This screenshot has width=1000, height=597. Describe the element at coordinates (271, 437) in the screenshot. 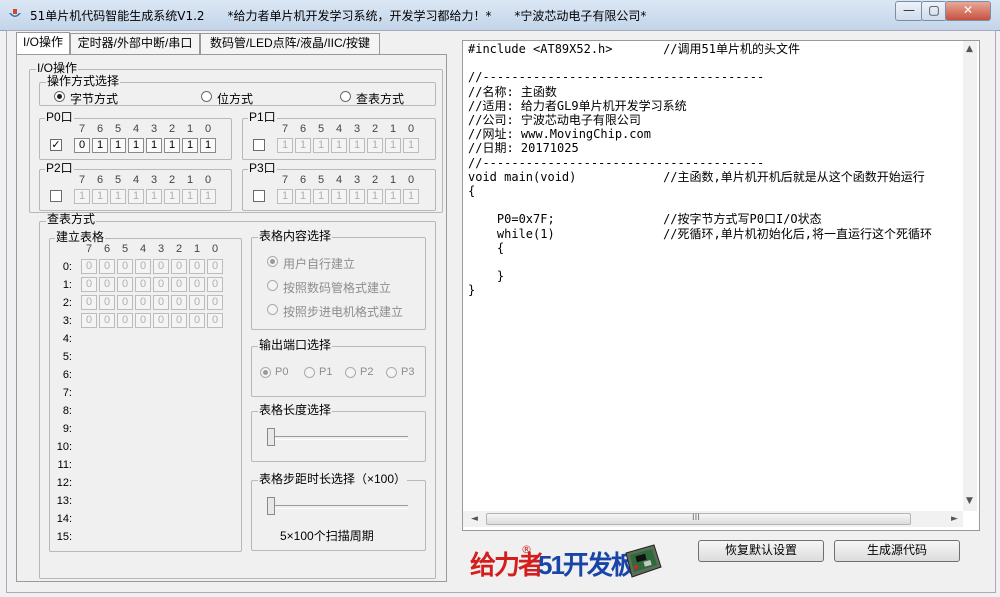

I see `table-length-slider-thumb` at that location.